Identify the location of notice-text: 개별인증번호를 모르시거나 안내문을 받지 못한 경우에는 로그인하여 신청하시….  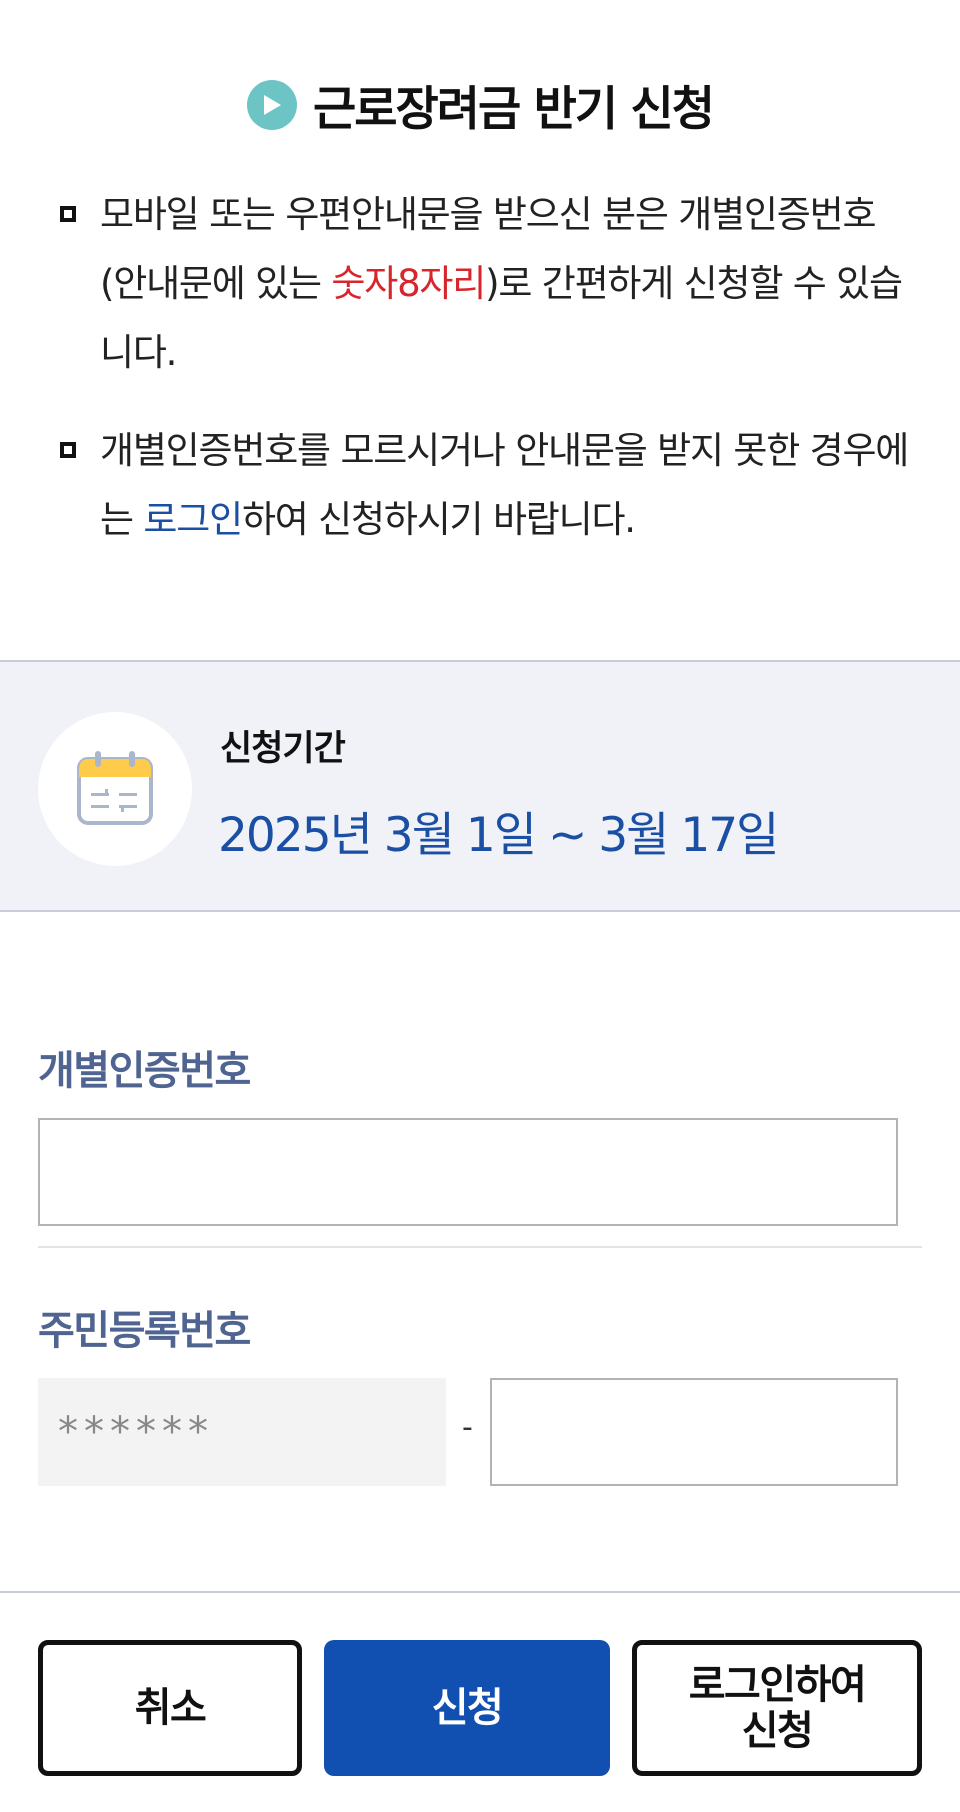
(504, 485).